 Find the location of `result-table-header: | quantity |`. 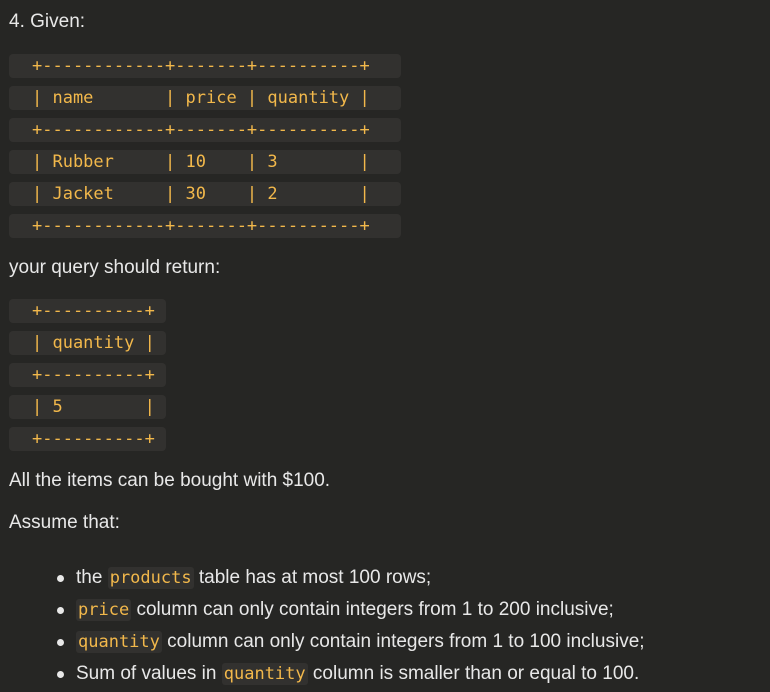

result-table-header: | quantity | is located at coordinates (87, 343).